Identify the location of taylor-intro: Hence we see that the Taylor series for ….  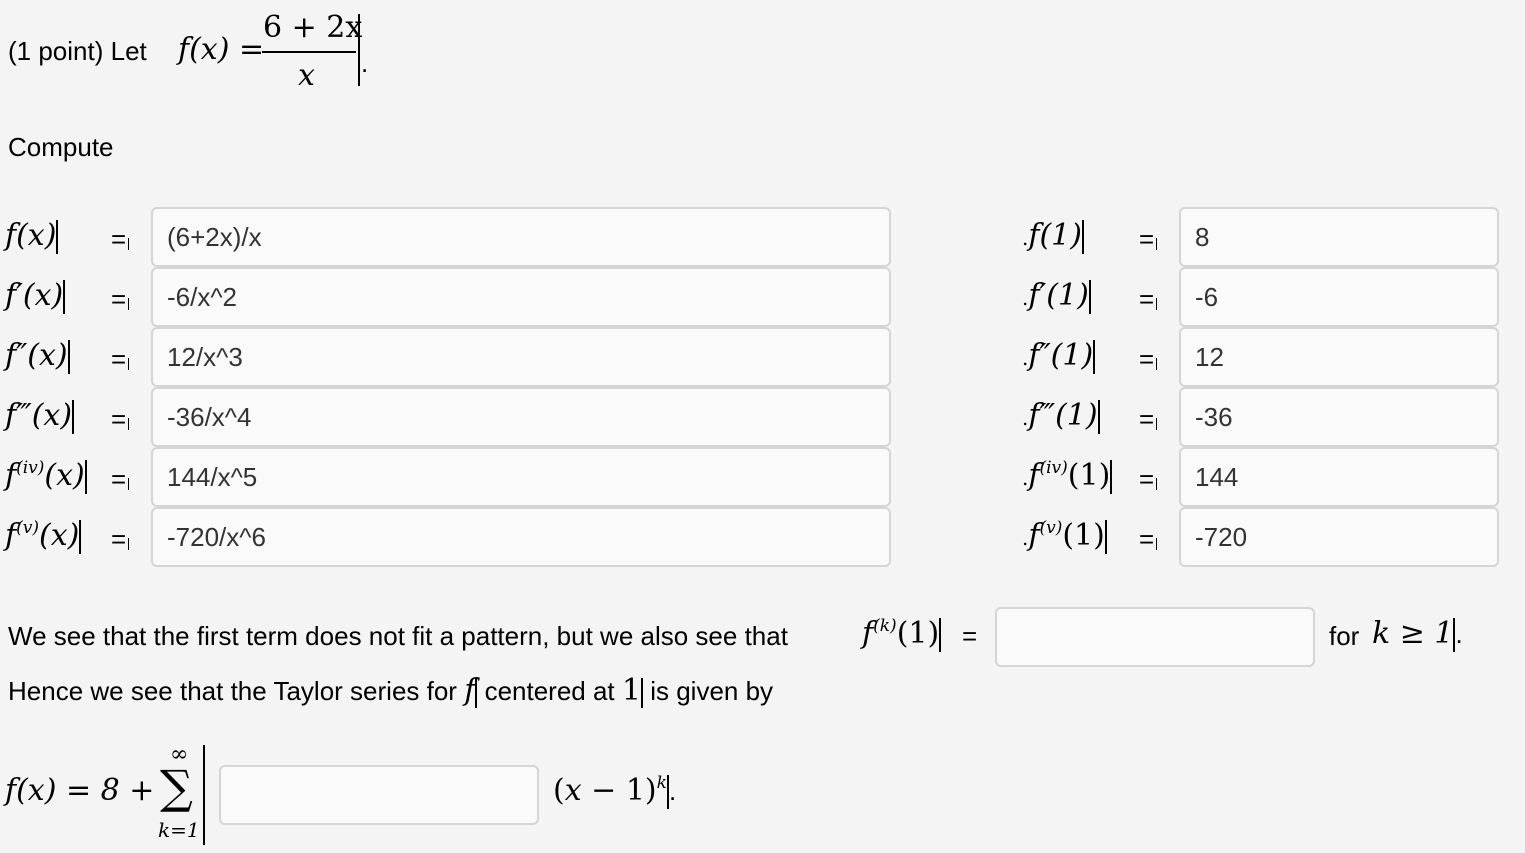
(391, 691).